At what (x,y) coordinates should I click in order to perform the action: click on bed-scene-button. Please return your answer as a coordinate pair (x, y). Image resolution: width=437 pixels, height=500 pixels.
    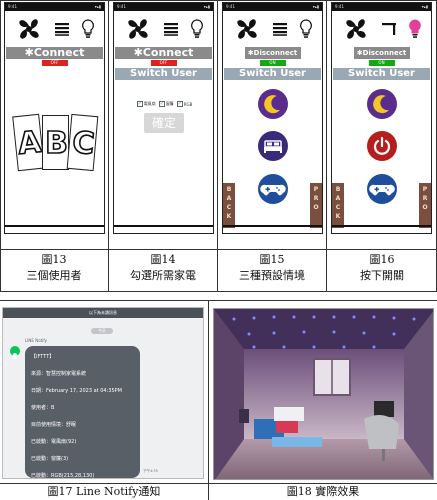
    Looking at the image, I should click on (273, 146).